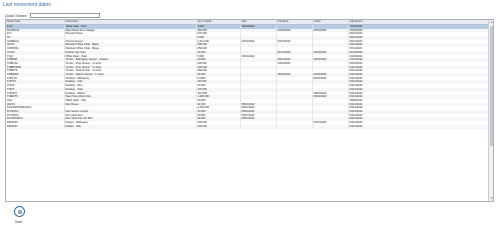 This screenshot has width=500, height=240. Describe the element at coordinates (419, 126) in the screenshot. I see `table-cell: 04/12/2022` at that location.